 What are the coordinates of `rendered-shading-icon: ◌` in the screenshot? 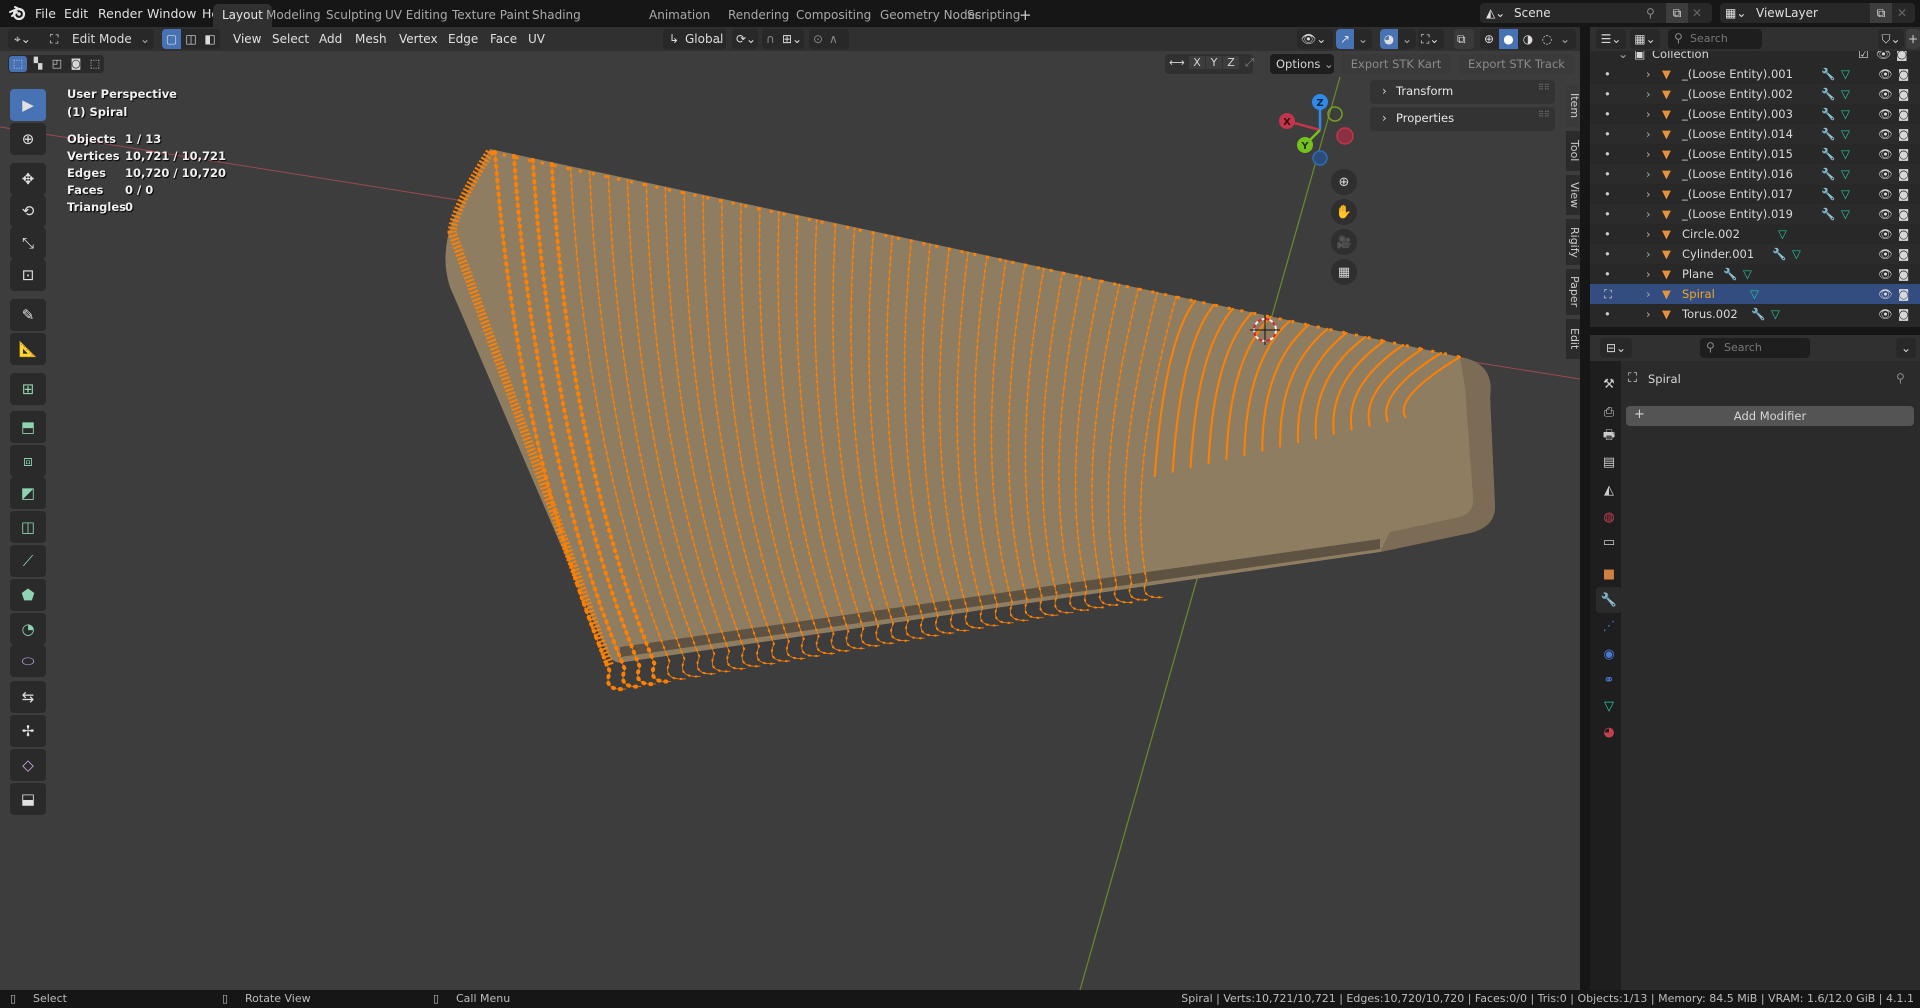 It's located at (1547, 39).